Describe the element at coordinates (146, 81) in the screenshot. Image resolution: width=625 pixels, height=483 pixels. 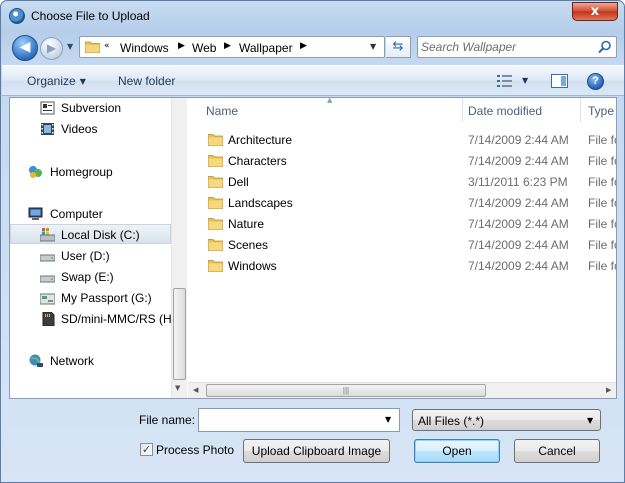
I see `new-folder-button: New folder` at that location.